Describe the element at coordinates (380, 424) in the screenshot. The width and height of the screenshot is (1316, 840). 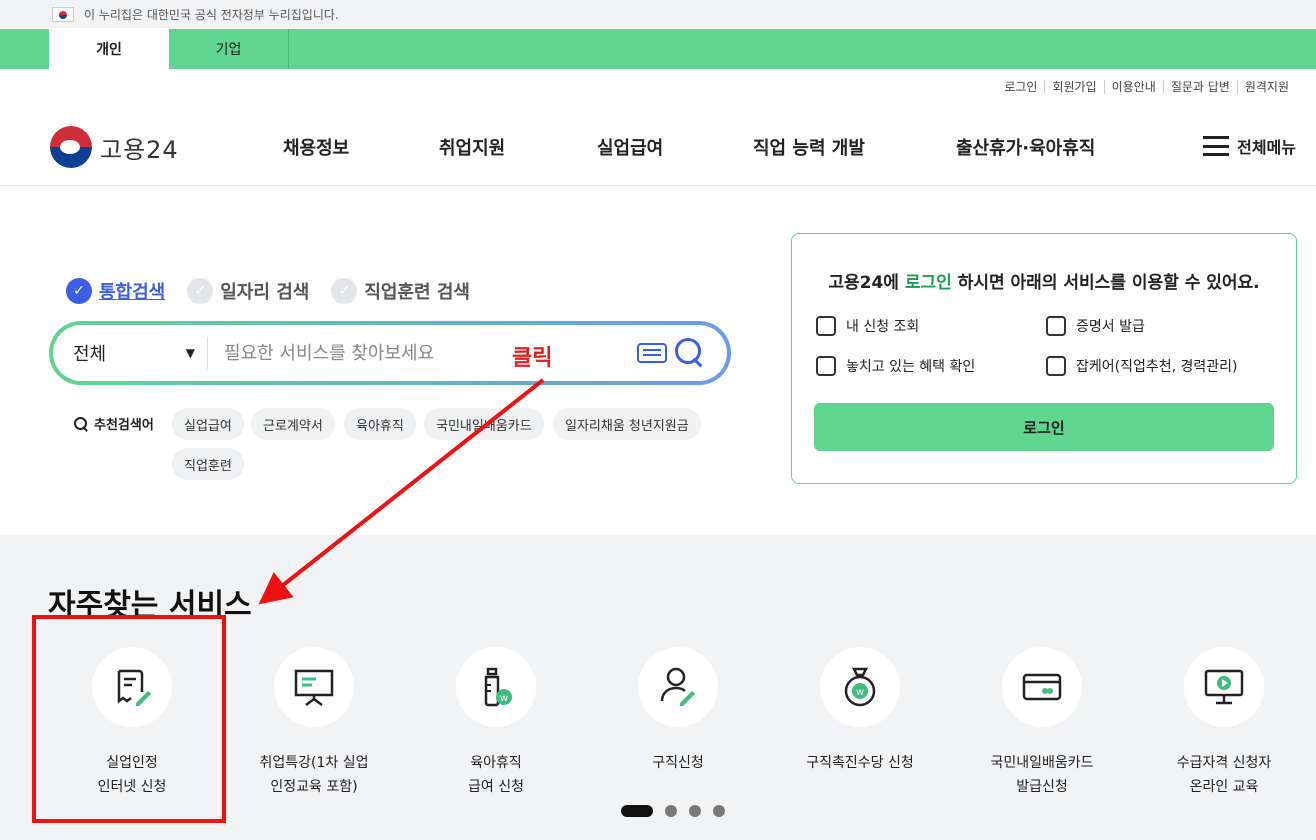
I see `keyword-chip: 육아휴직` at that location.